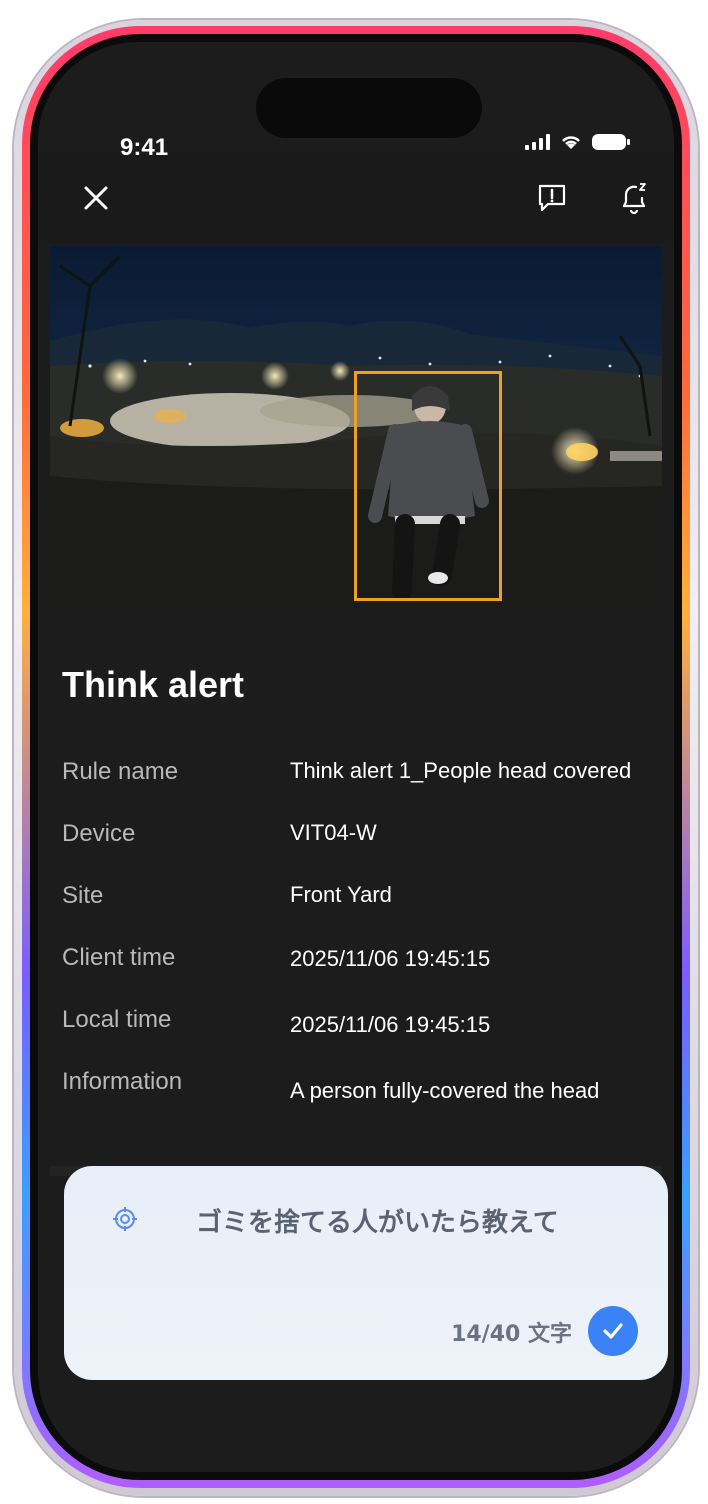 The height and width of the screenshot is (1504, 708). I want to click on information-label: Information, so click(122, 1081).